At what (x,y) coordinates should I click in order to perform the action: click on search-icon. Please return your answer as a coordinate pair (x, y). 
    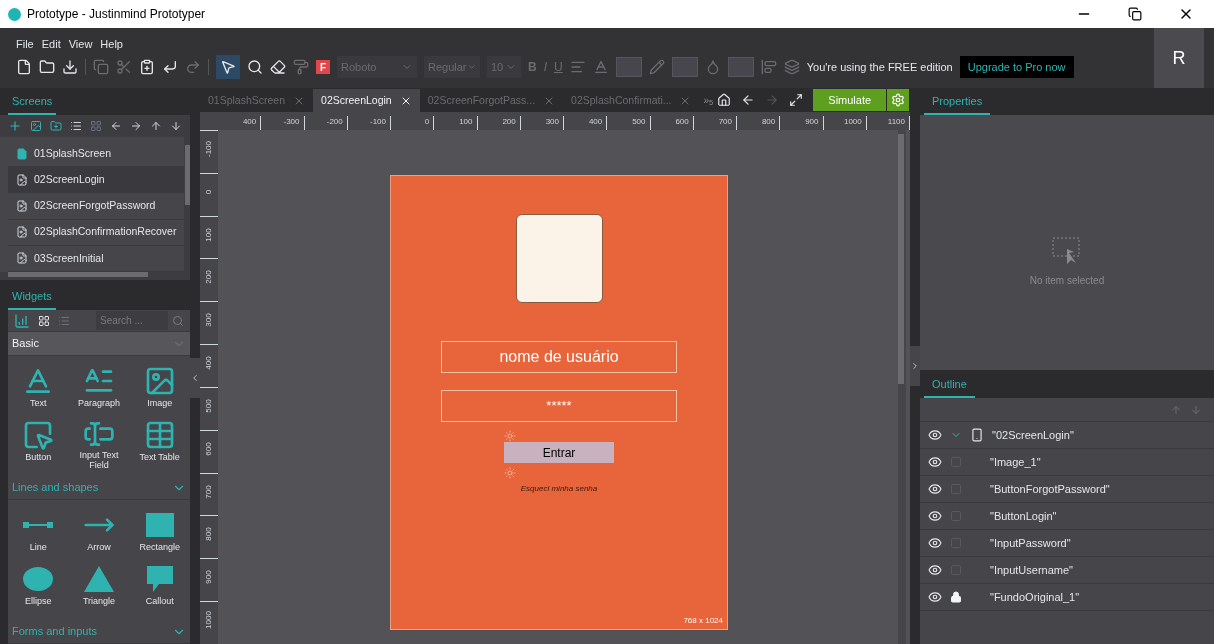
    Looking at the image, I should click on (255, 67).